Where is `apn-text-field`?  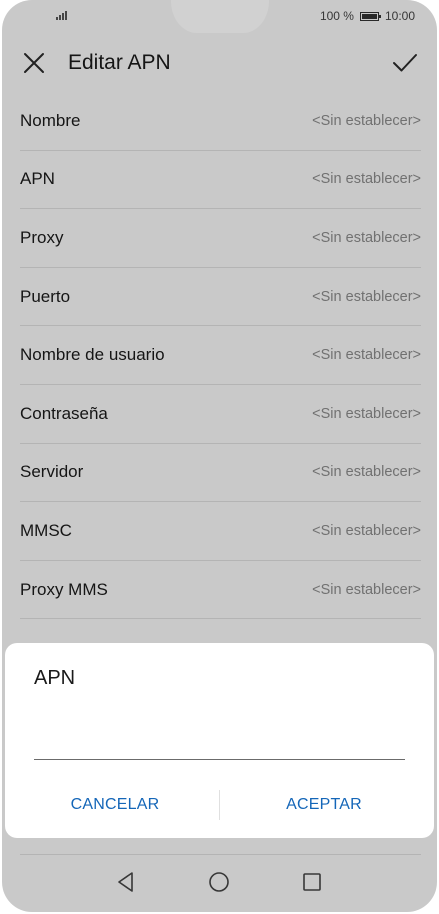 apn-text-field is located at coordinates (219, 744).